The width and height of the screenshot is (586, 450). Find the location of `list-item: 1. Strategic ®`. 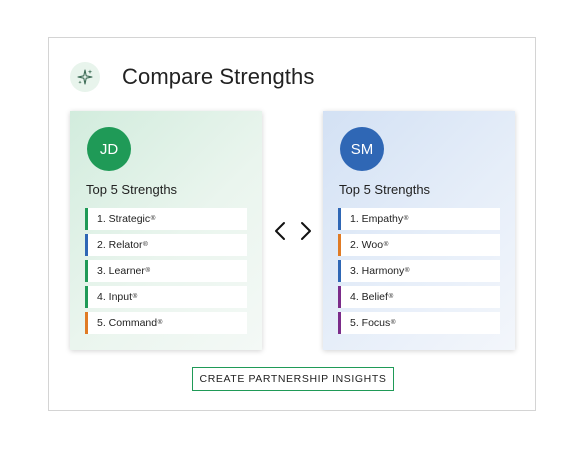

list-item: 1. Strategic ® is located at coordinates (166, 219).